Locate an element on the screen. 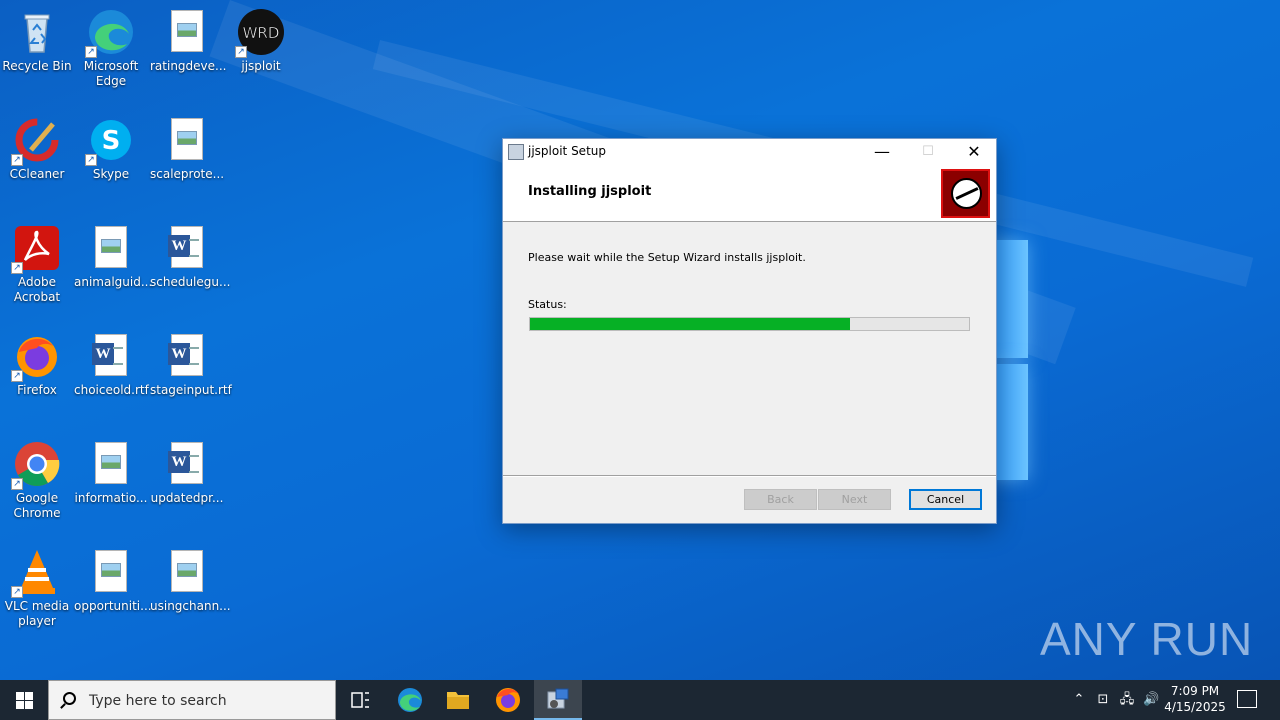 This screenshot has width=1280, height=720. acrobat-icon: ↗ is located at coordinates (36, 249).